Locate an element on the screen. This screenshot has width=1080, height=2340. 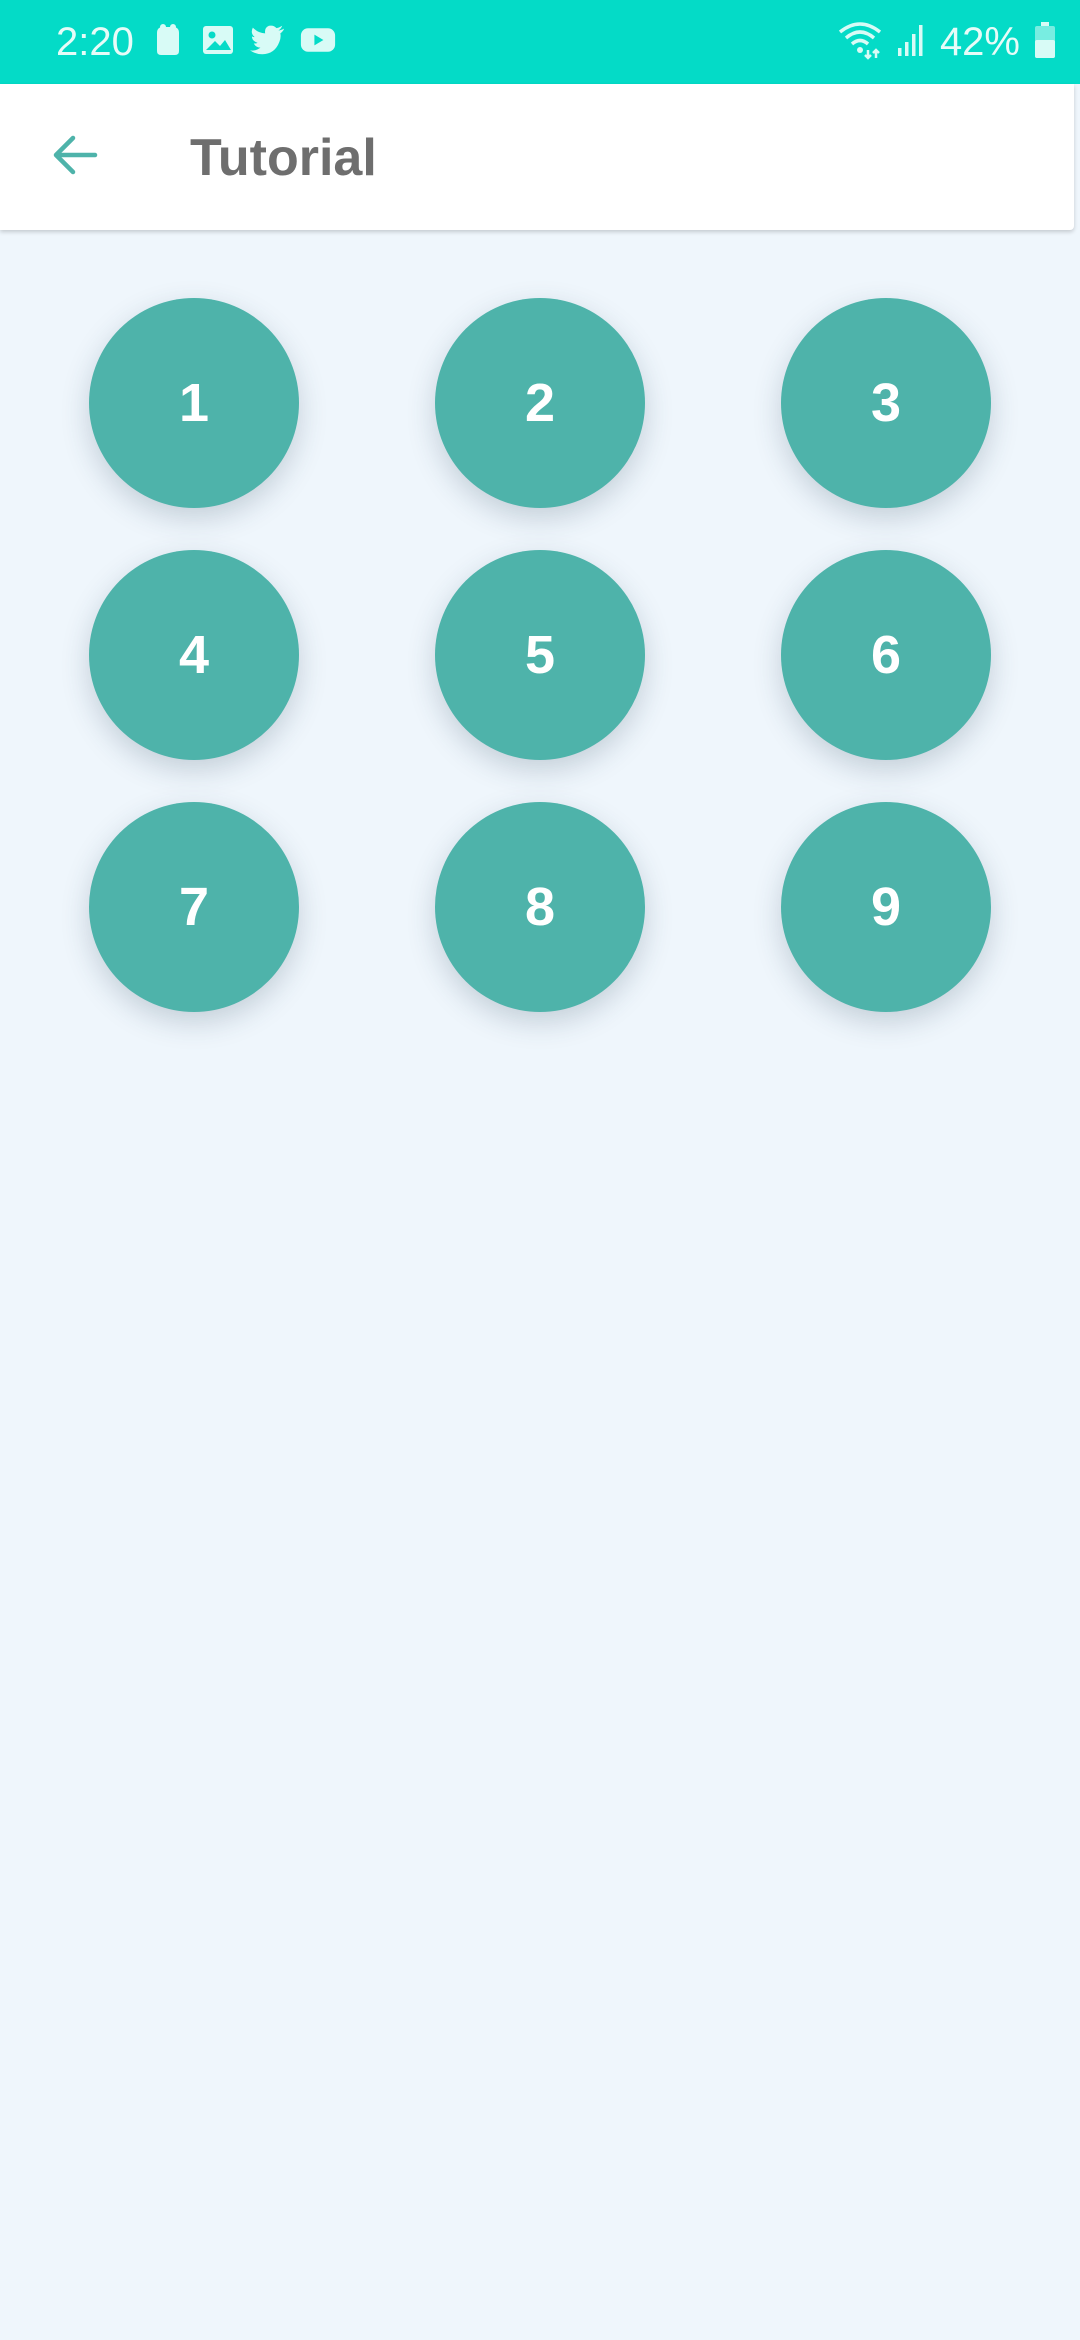
page-title: Tutorial is located at coordinates (283, 158).